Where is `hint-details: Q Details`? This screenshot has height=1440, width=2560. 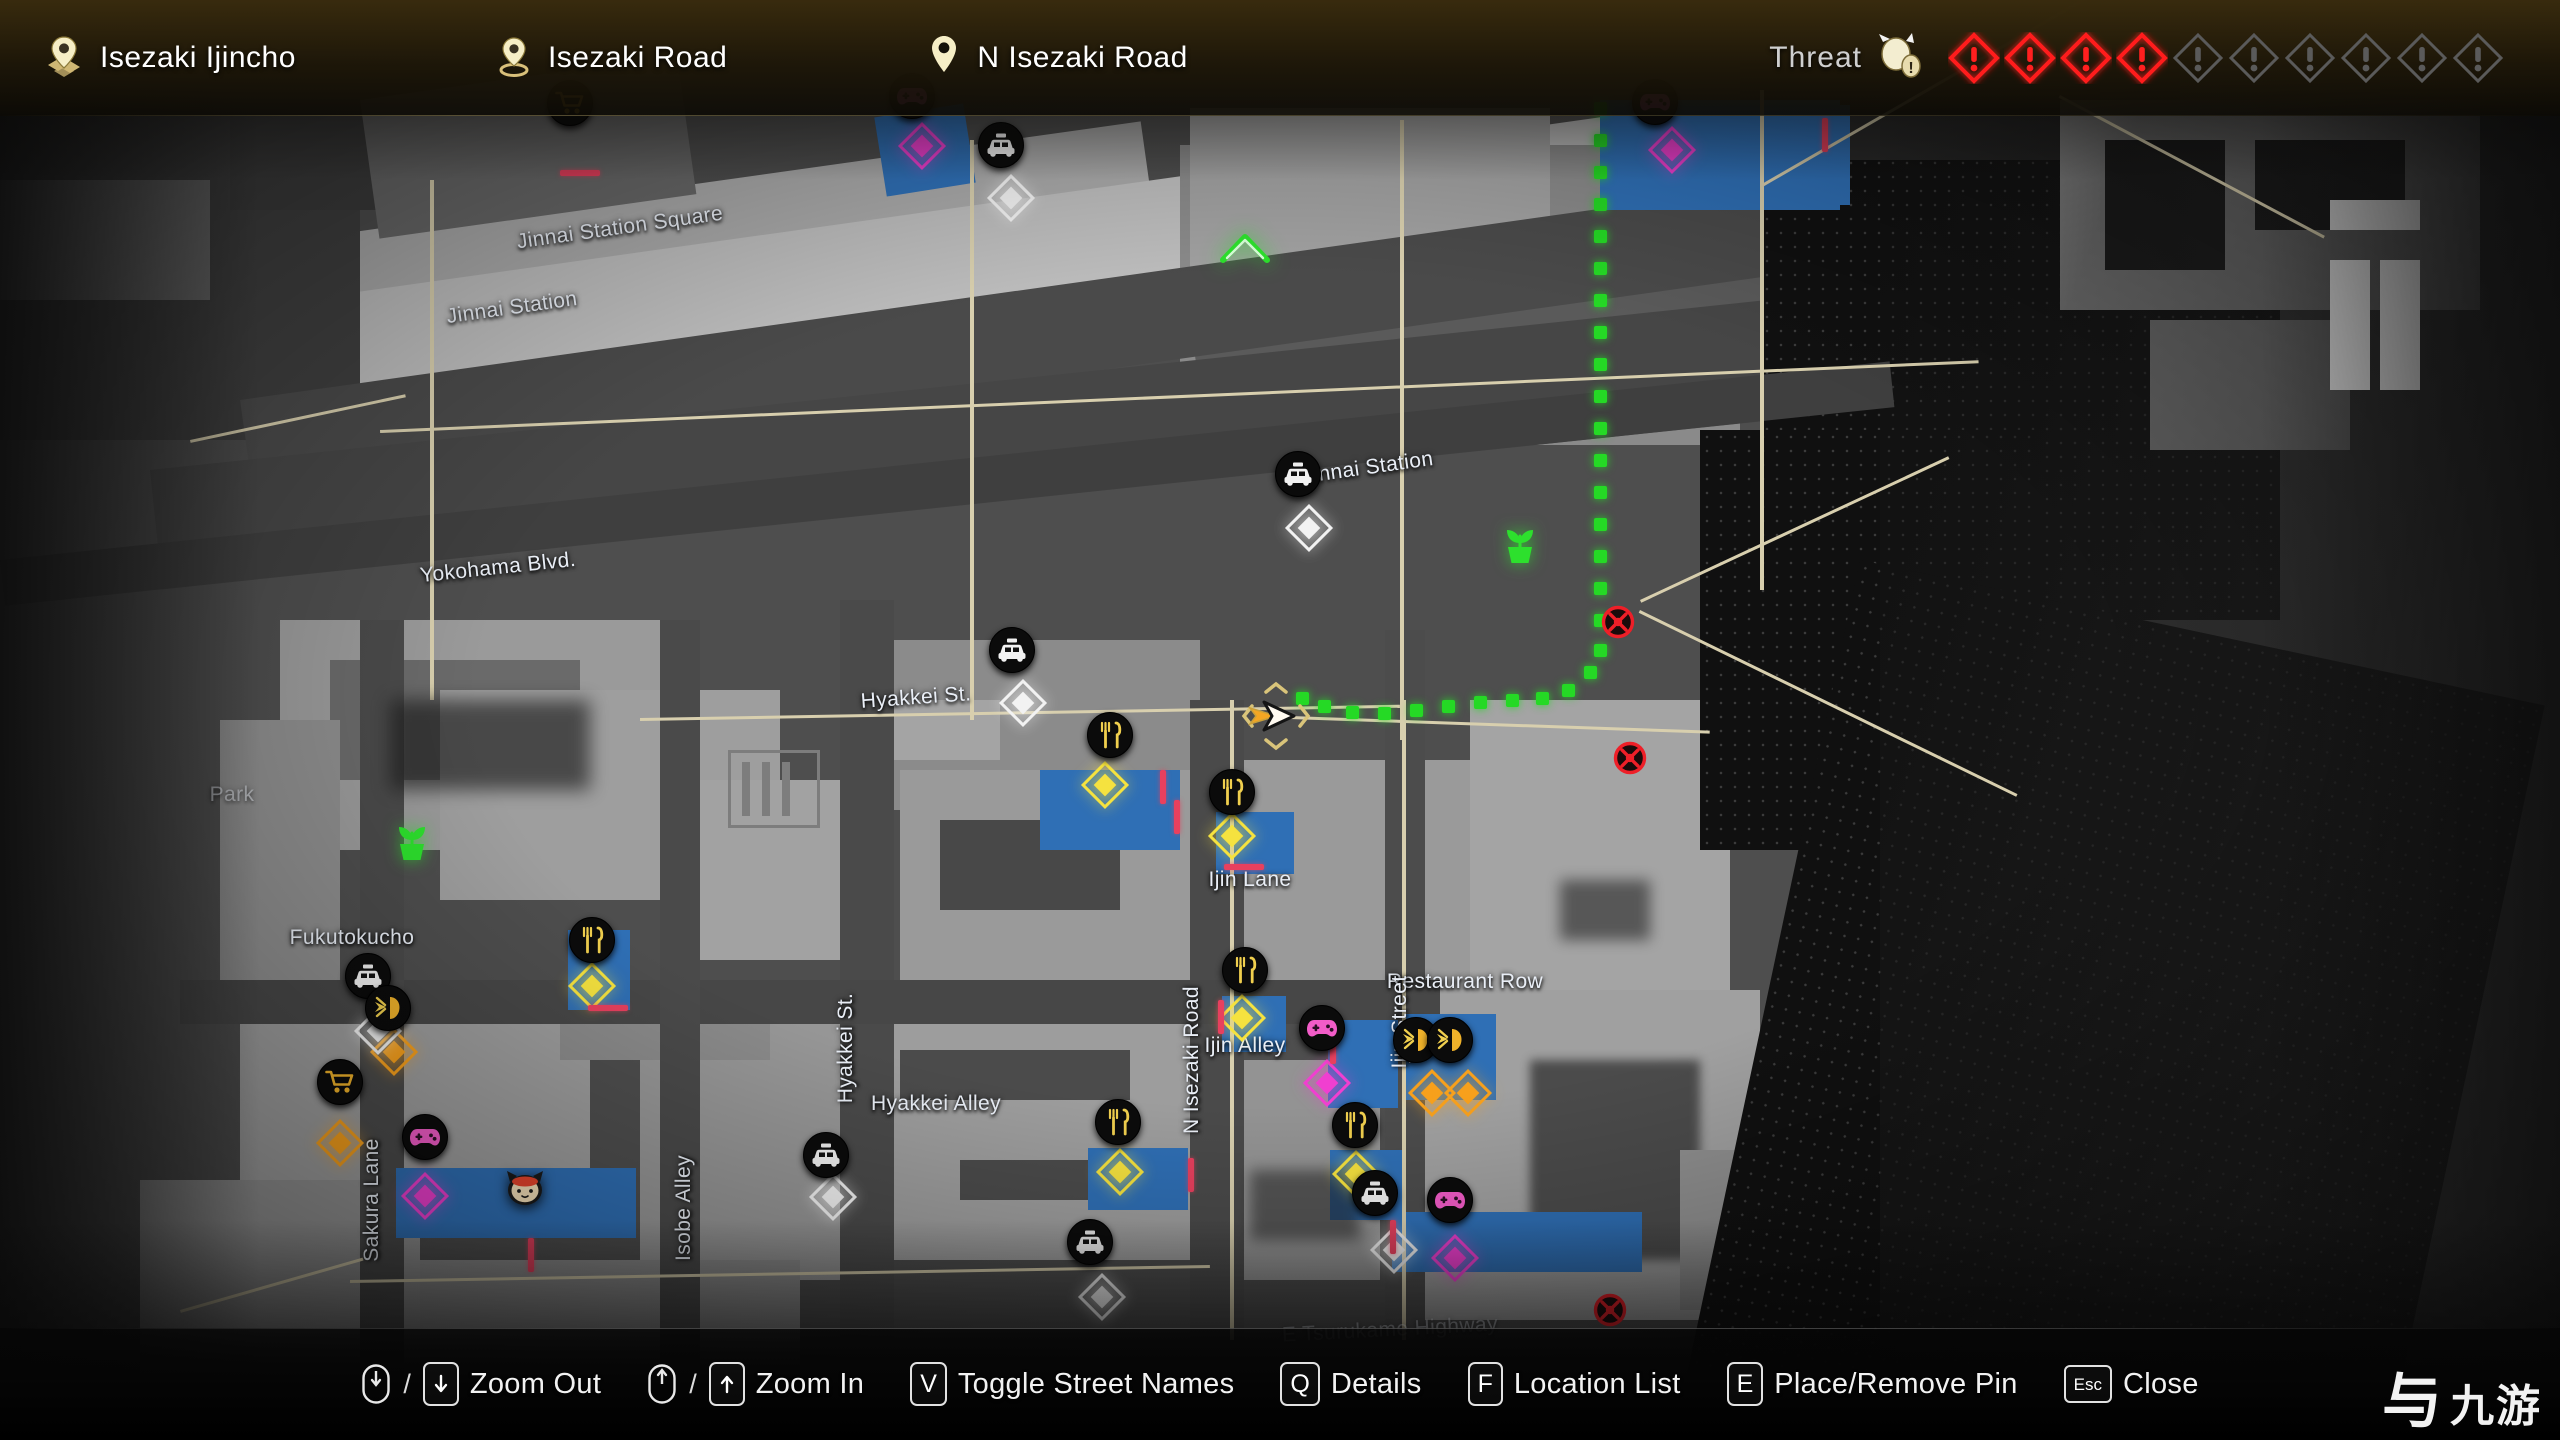 hint-details: Q Details is located at coordinates (1350, 1384).